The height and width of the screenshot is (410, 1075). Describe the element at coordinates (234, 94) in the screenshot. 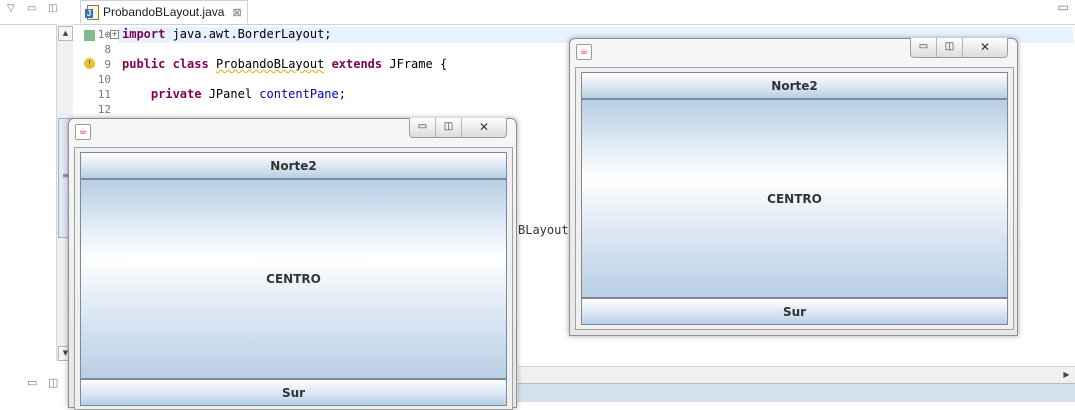

I see `code-line: private JPanel contentPane;` at that location.